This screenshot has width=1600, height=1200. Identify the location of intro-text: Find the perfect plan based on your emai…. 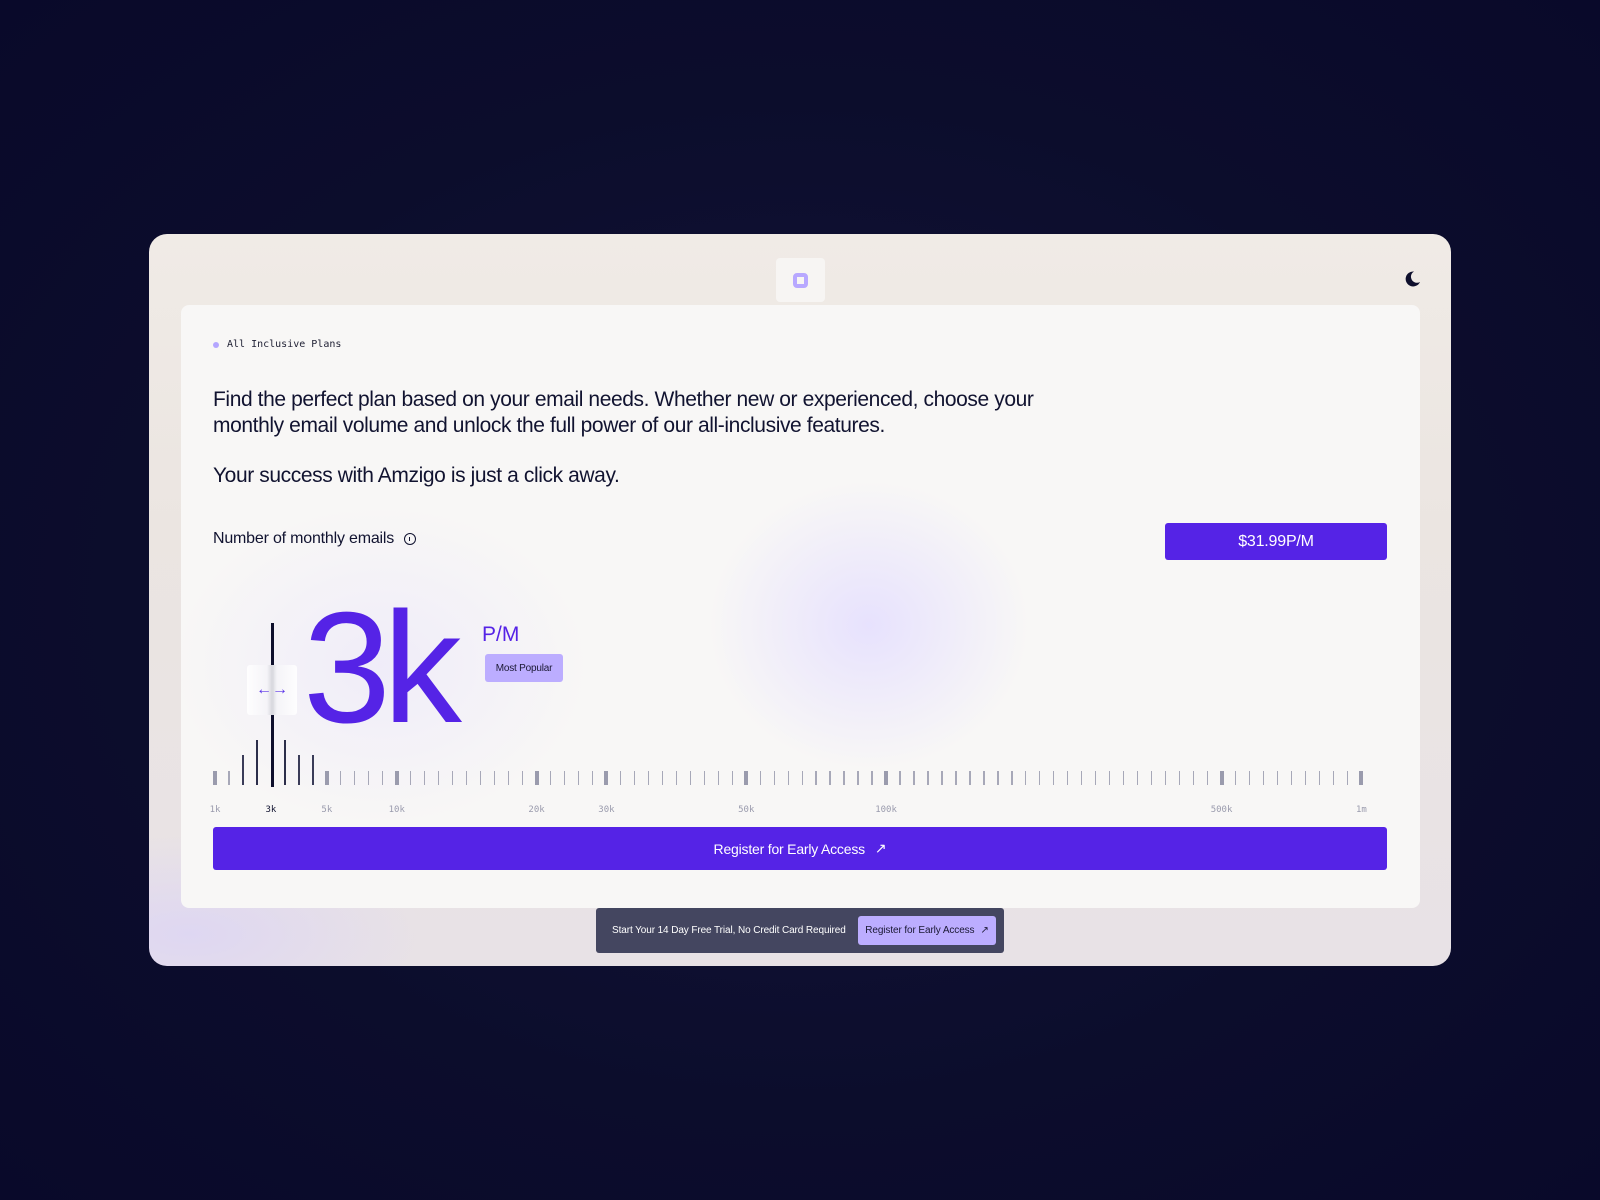
(623, 412).